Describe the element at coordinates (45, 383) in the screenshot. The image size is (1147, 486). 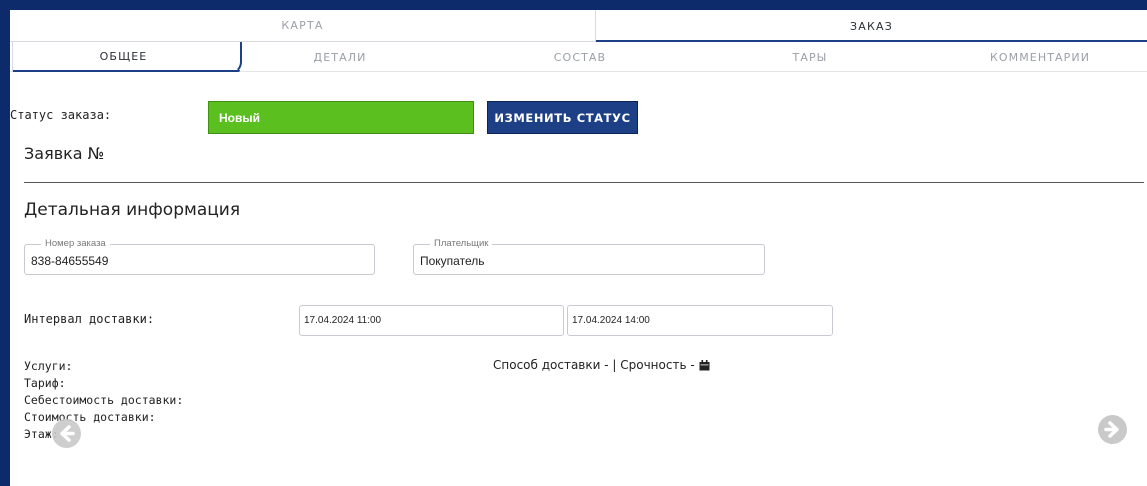
I see `tariff-label: Тариф:` at that location.